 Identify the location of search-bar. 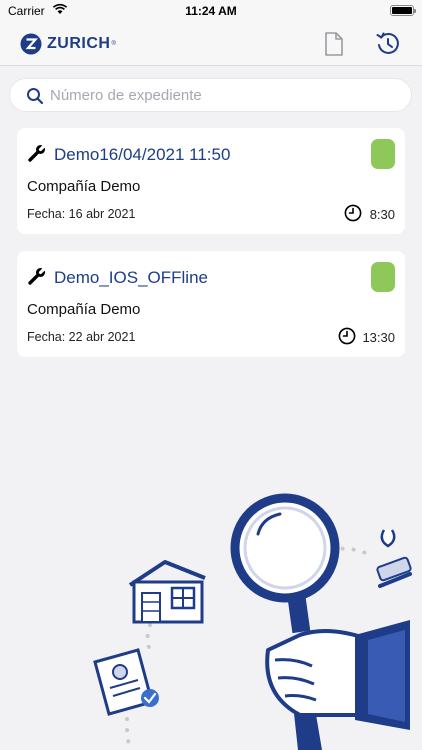
(210, 95).